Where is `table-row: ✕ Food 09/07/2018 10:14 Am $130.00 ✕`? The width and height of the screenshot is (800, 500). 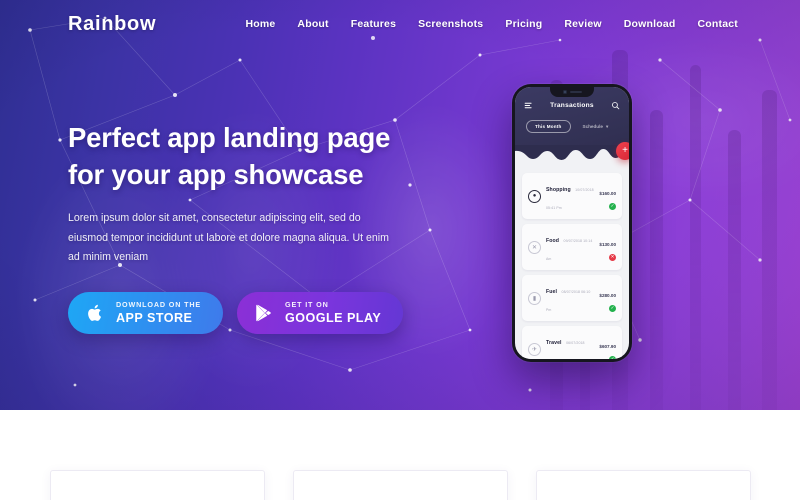
table-row: ✕ Food 09/07/2018 10:14 Am $130.00 ✕ is located at coordinates (572, 247).